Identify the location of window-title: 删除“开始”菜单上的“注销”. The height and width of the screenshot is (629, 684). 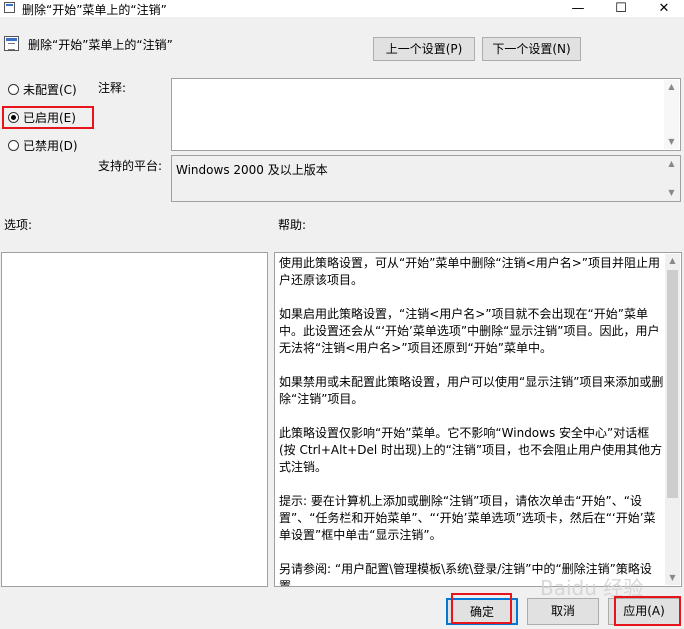
(94, 10).